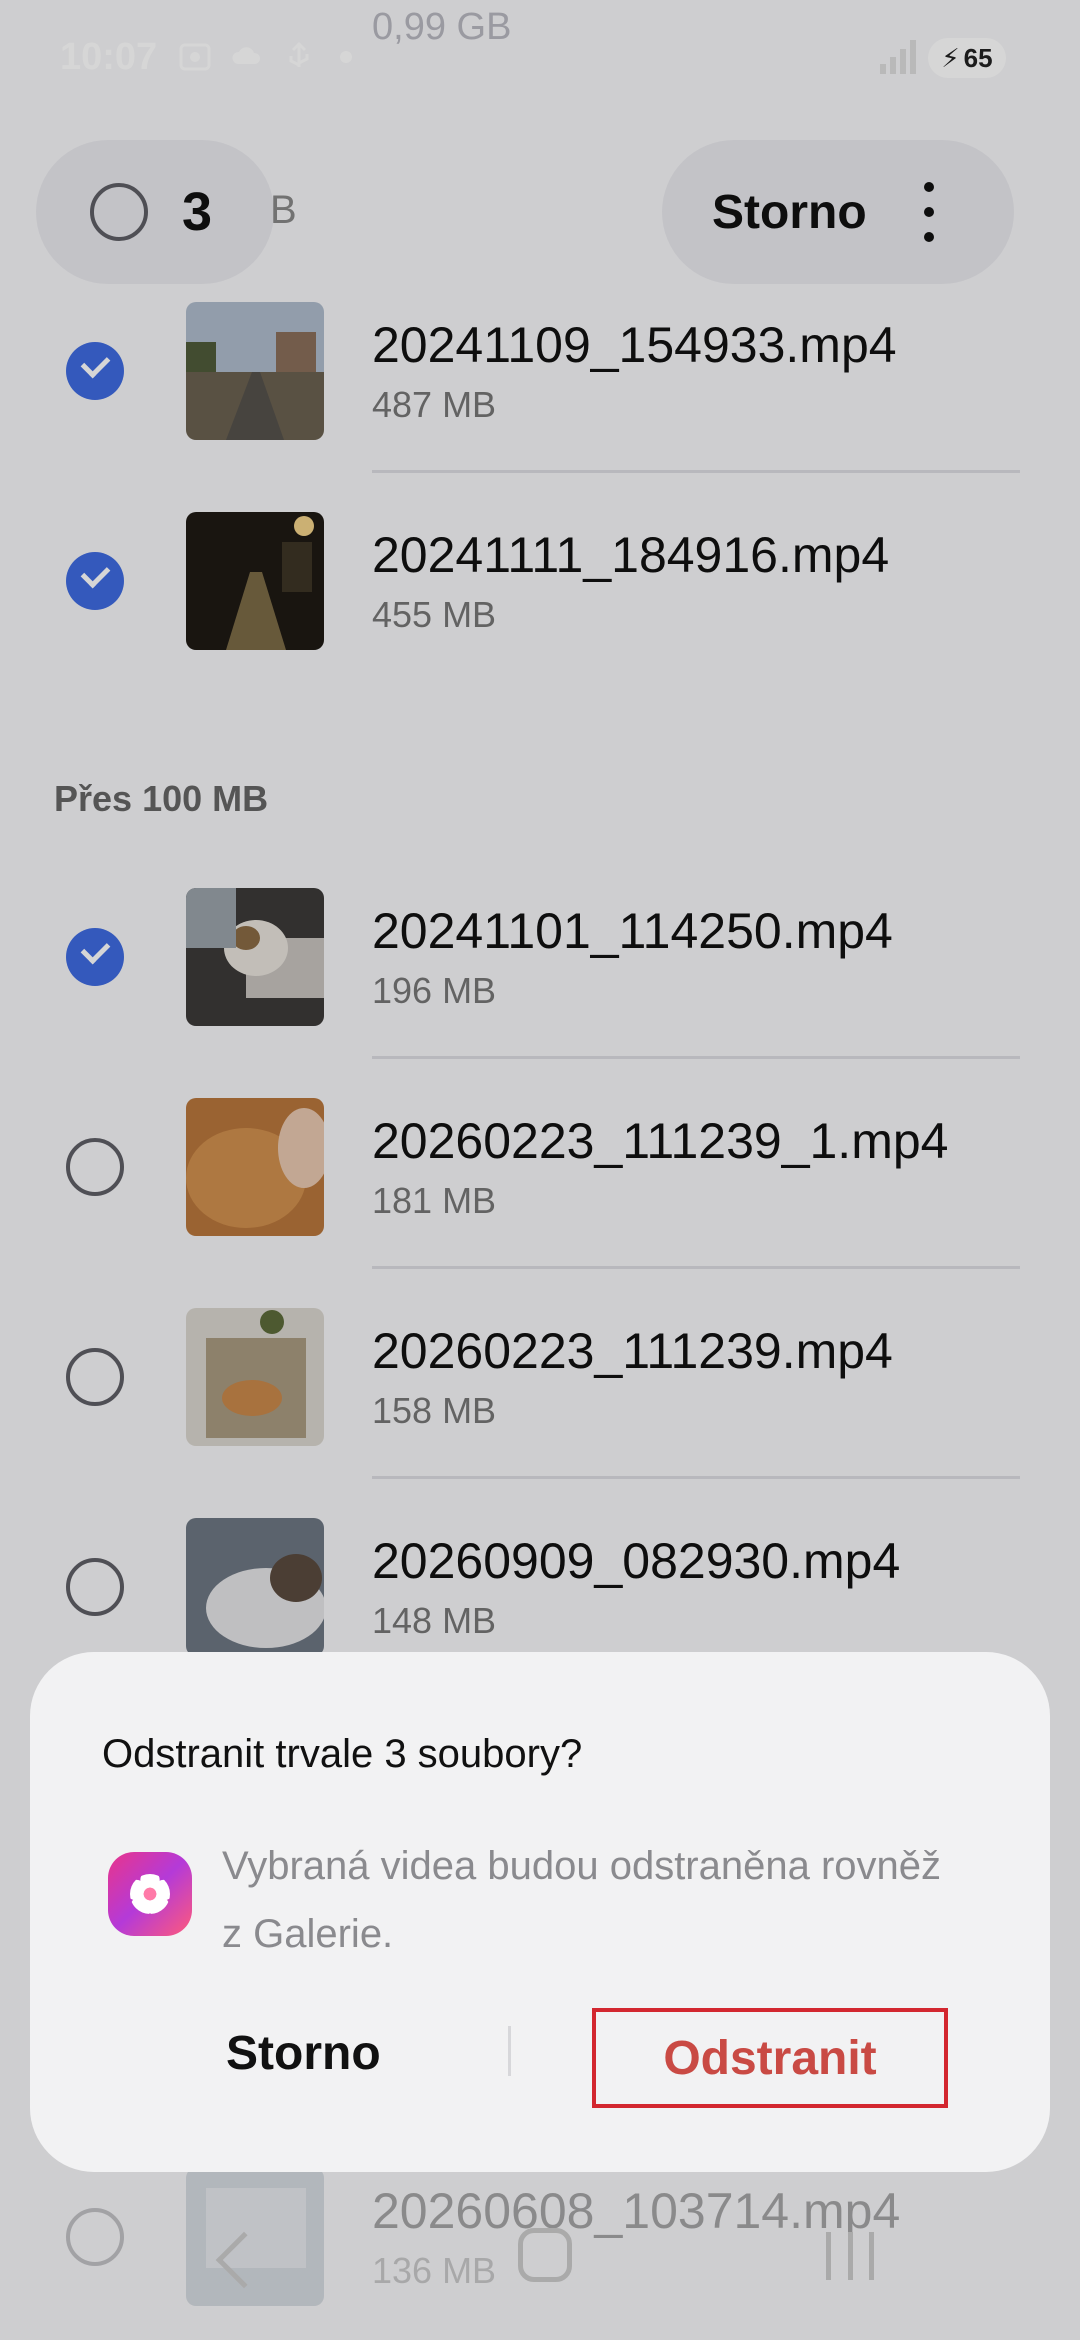 The height and width of the screenshot is (2340, 1080). I want to click on dialog-title: Odstranit trvale 3 soubory?, so click(342, 1754).